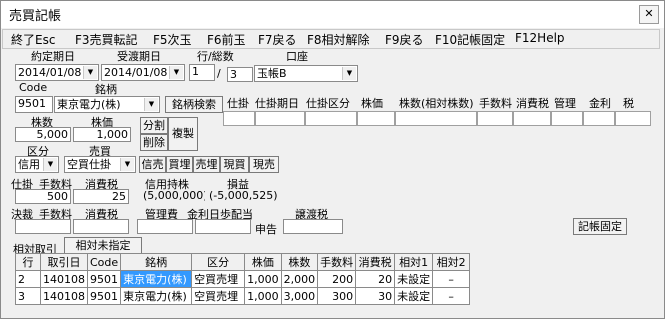  I want to click on grid-header-fee: 手数料, so click(495, 103).